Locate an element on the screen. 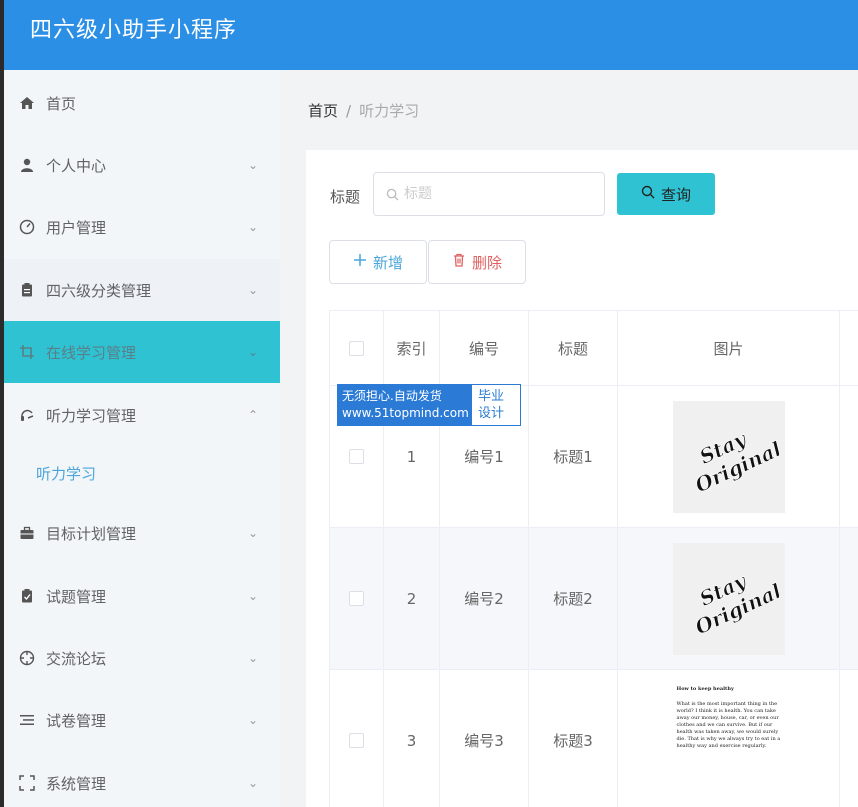  sidebar-item-label: 个人中心 is located at coordinates (76, 165).